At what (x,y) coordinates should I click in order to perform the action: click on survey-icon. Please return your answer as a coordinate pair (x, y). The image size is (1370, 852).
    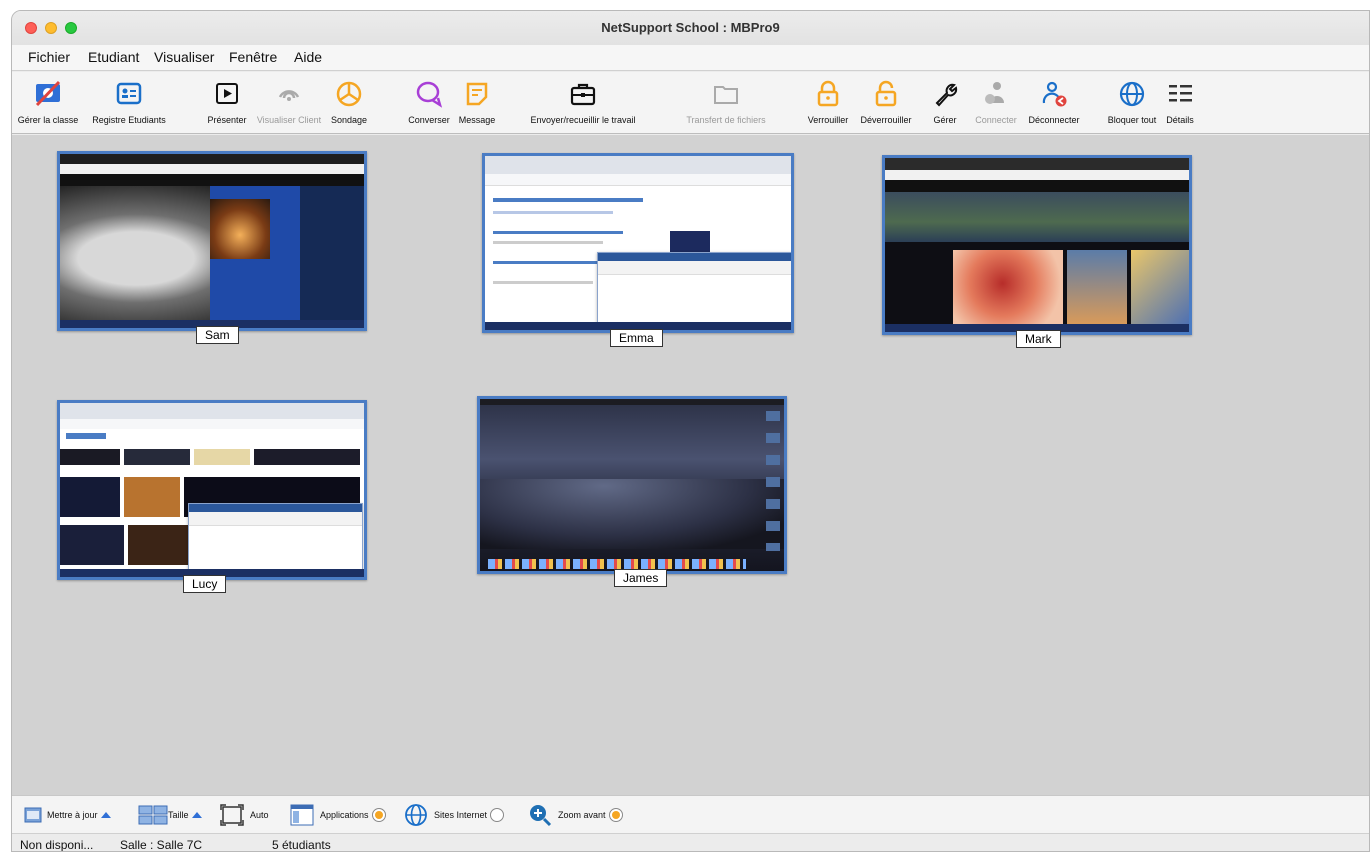
    Looking at the image, I should click on (349, 94).